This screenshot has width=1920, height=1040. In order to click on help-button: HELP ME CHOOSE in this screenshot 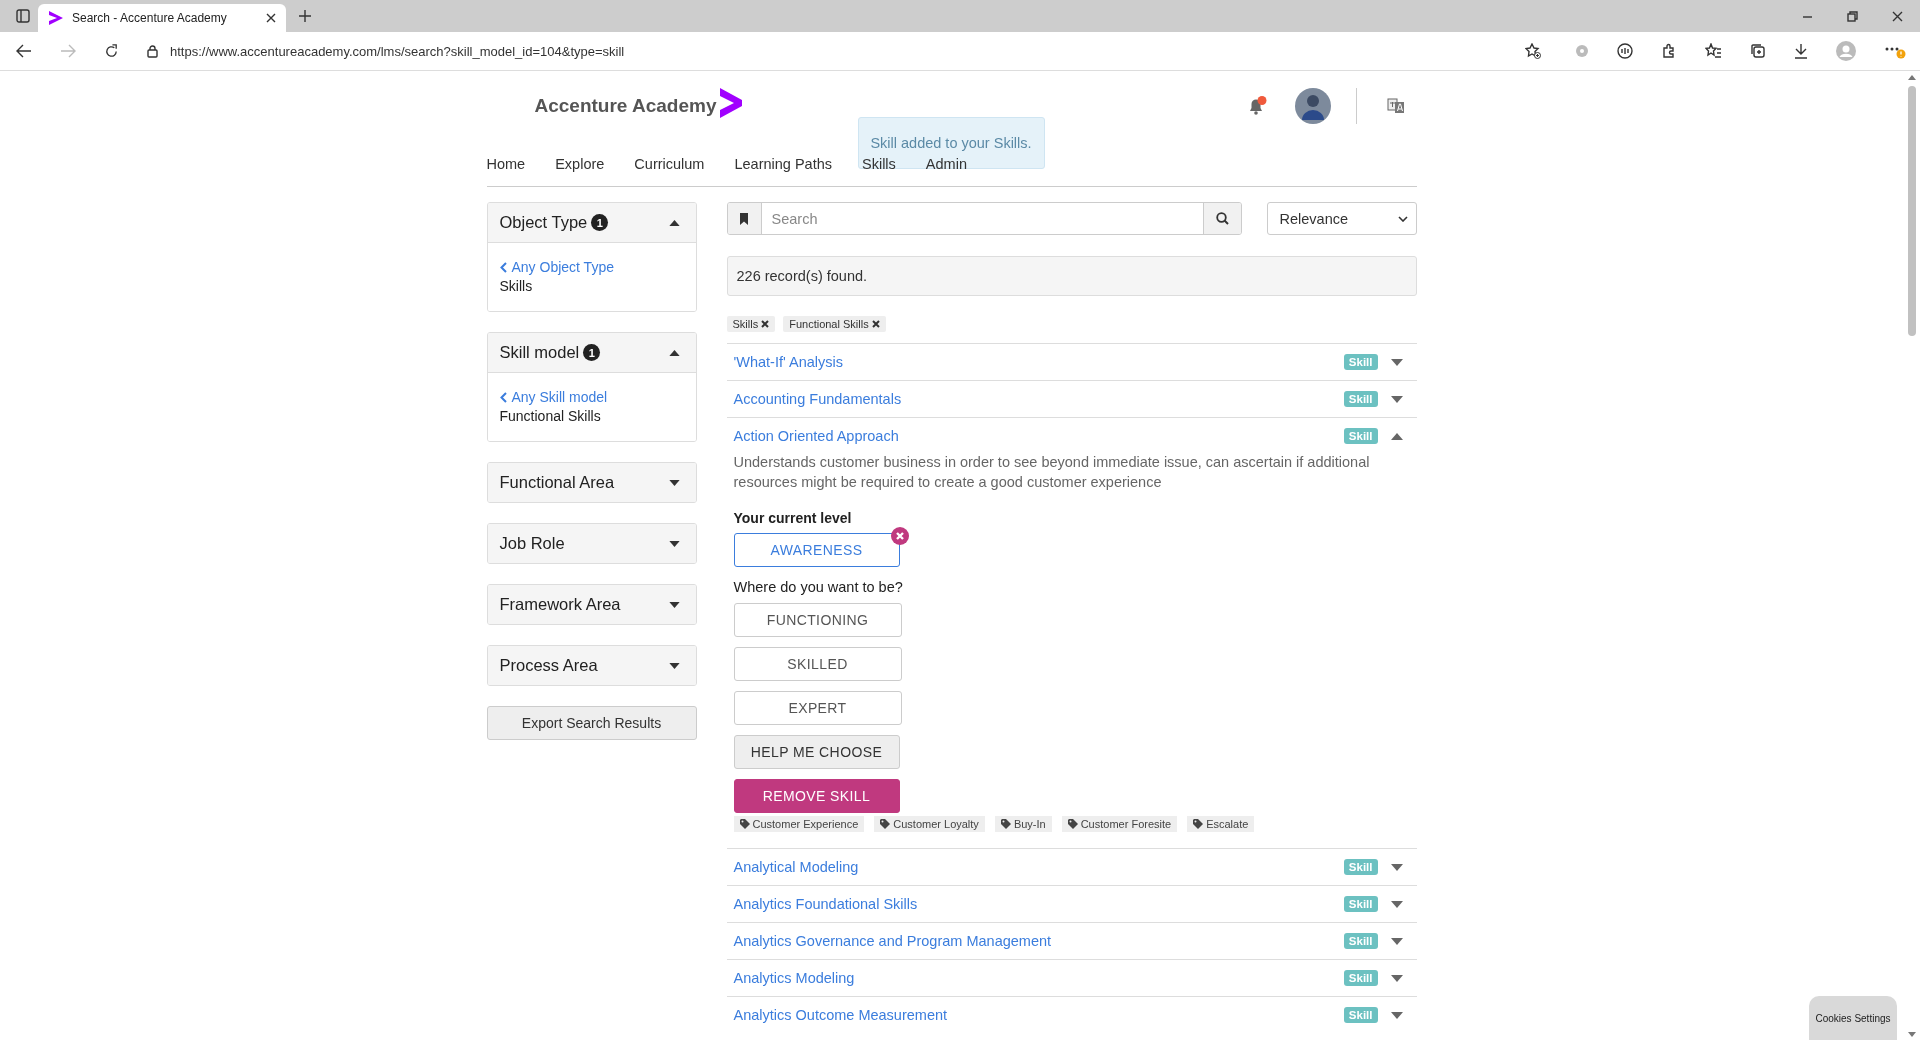, I will do `click(816, 752)`.